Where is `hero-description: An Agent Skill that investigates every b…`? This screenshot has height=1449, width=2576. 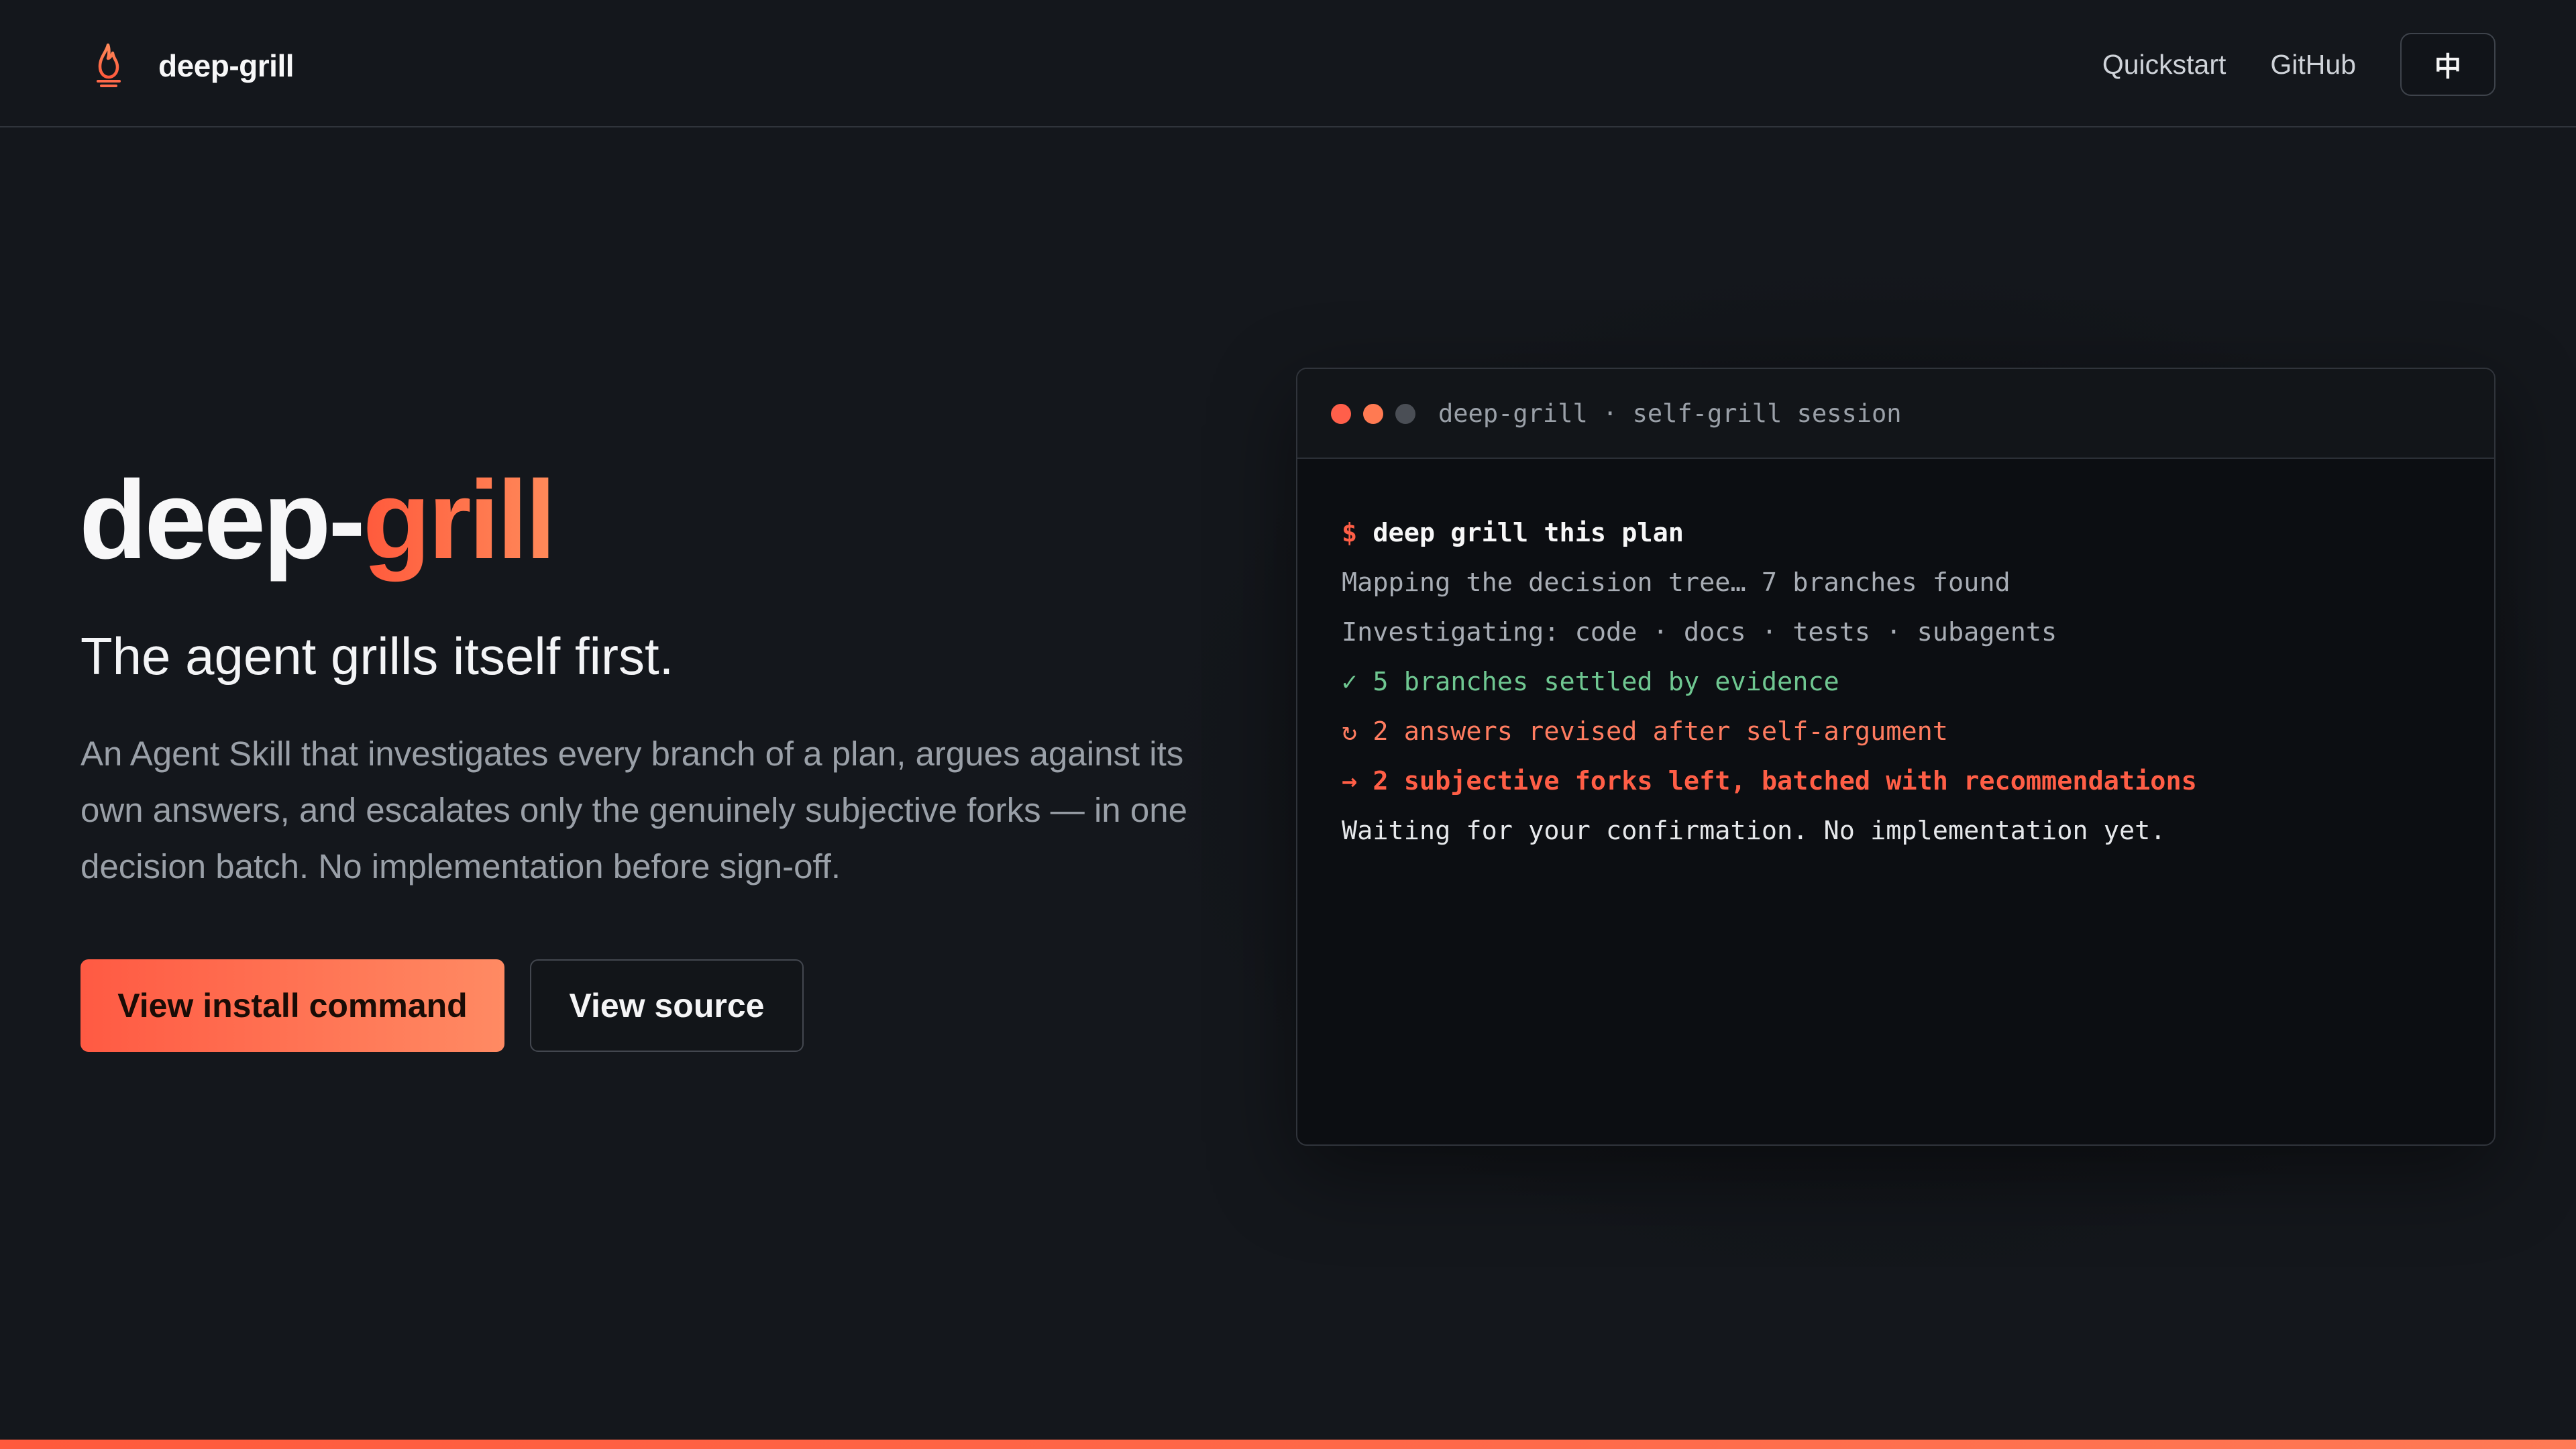
hero-description: An Agent Skill that investigates every b… is located at coordinates (633, 810).